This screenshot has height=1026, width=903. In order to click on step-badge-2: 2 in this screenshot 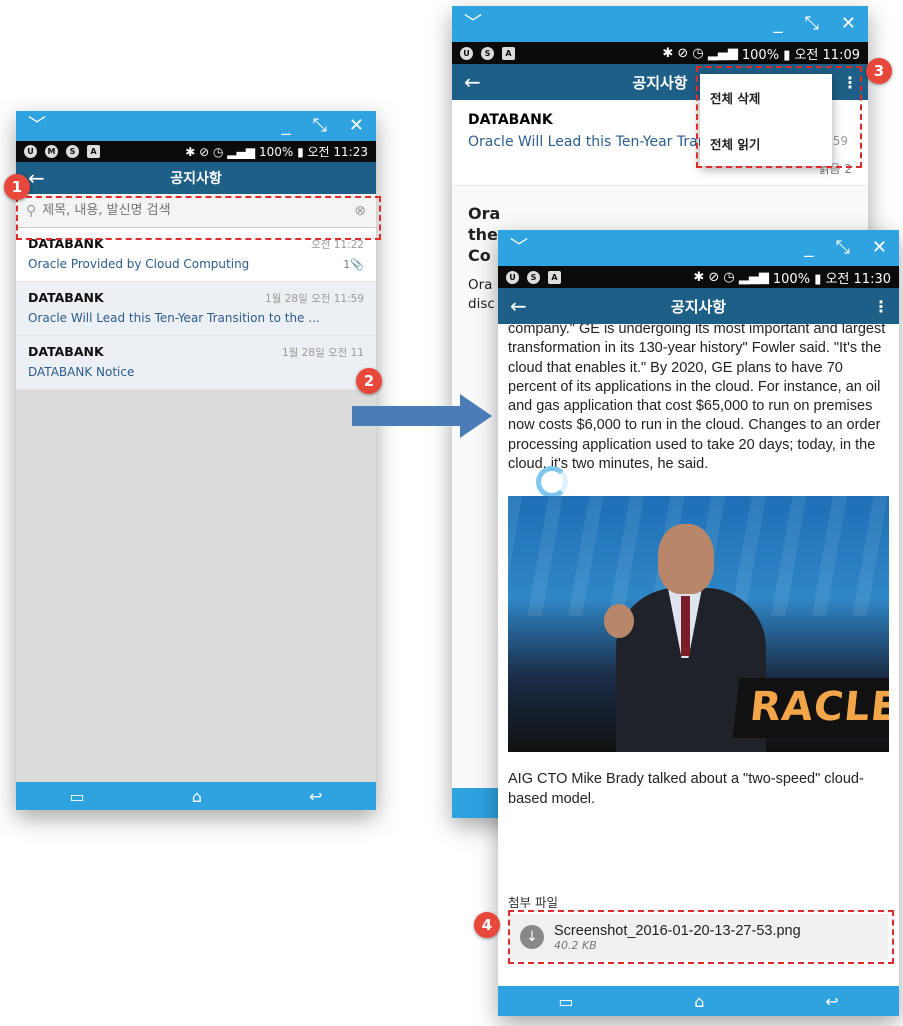, I will do `click(369, 381)`.